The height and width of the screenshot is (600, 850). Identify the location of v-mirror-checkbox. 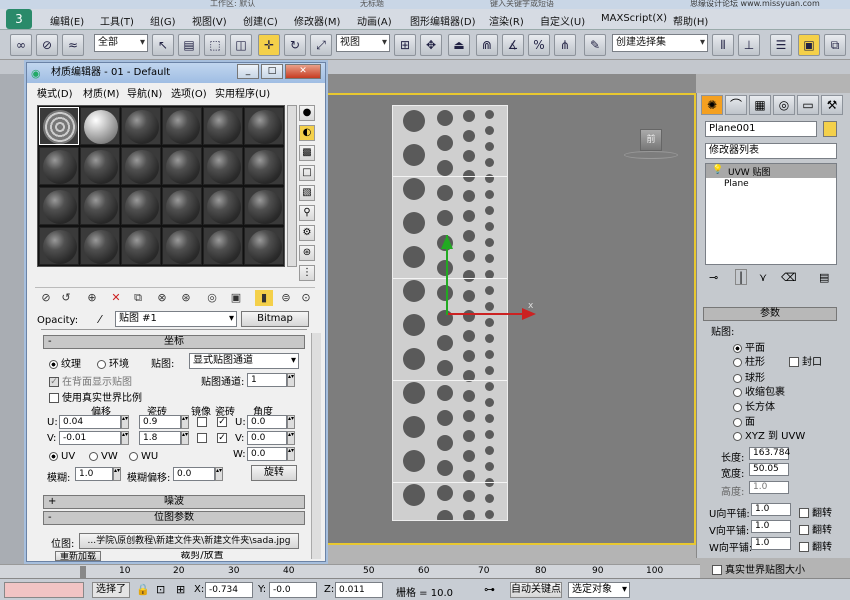
(202, 438).